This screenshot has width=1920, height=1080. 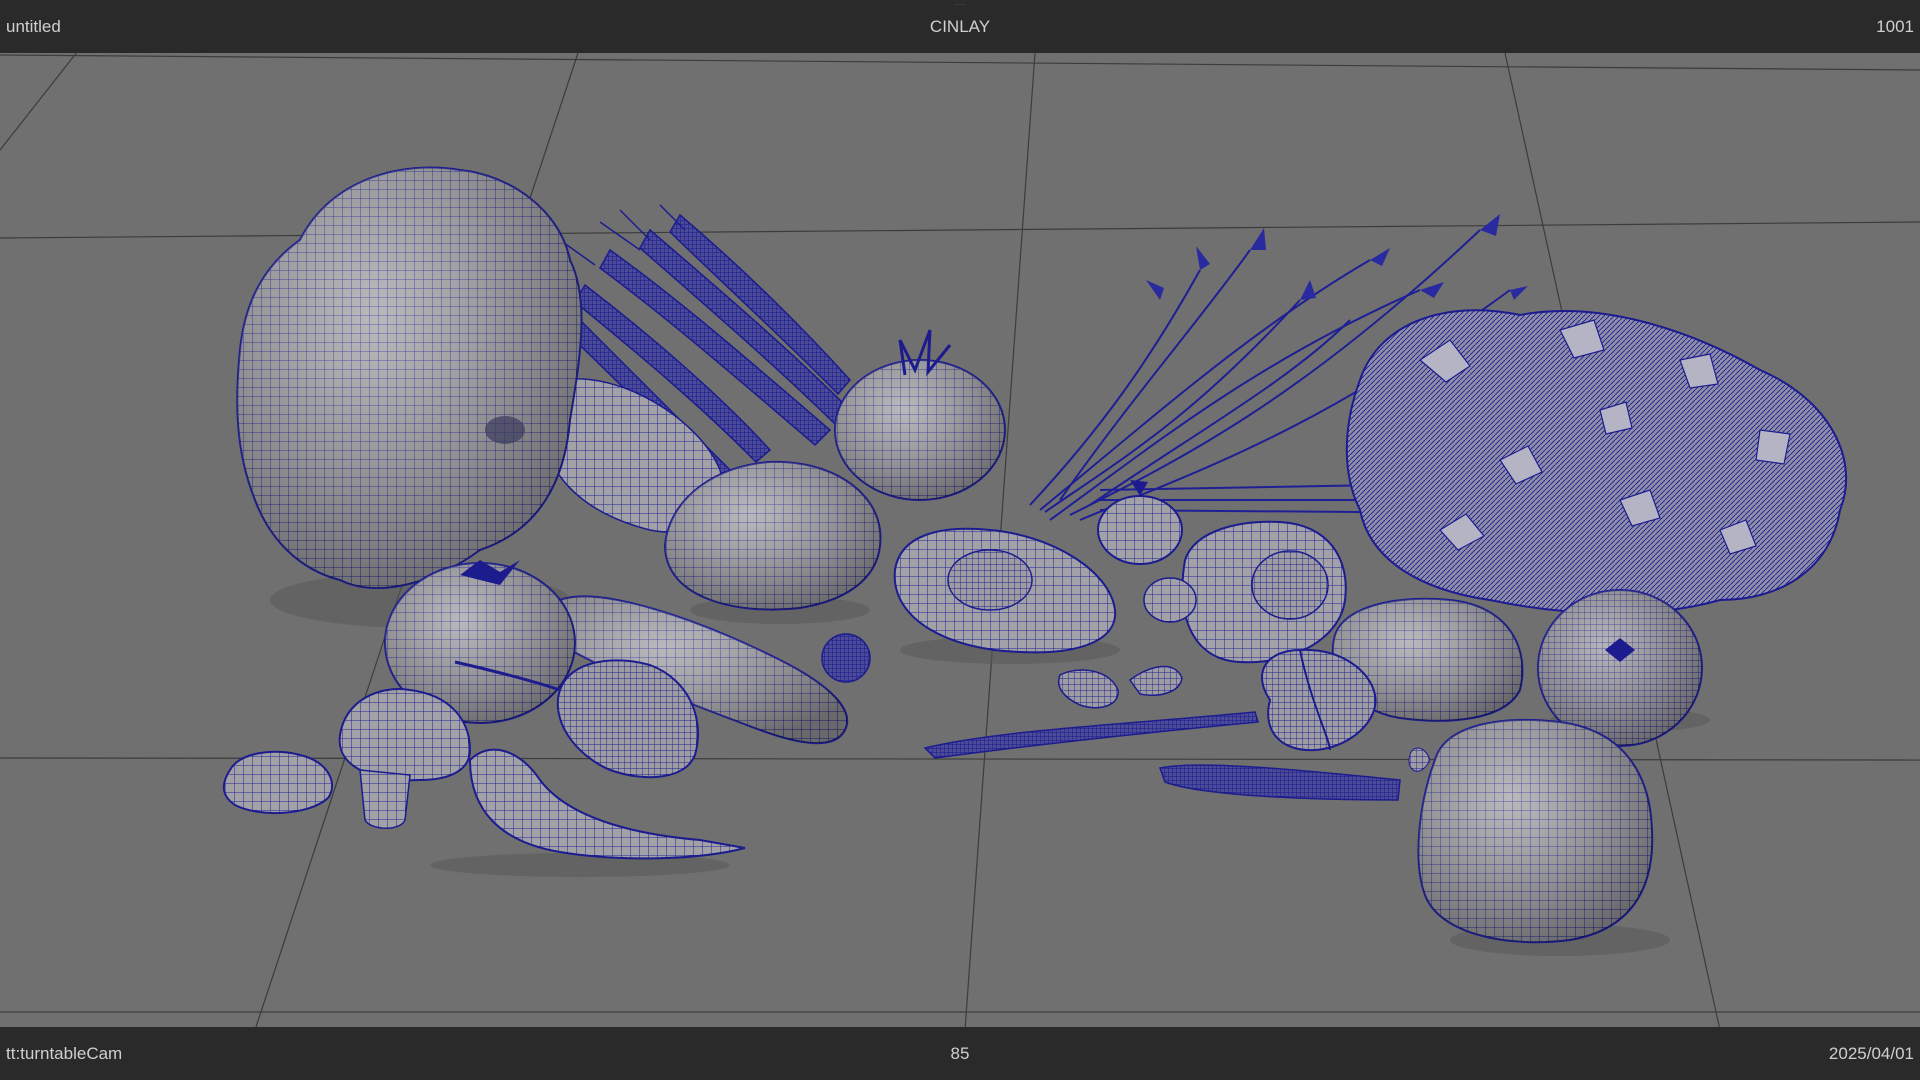 What do you see at coordinates (1005, 590) in the screenshot?
I see `avocado-half` at bounding box center [1005, 590].